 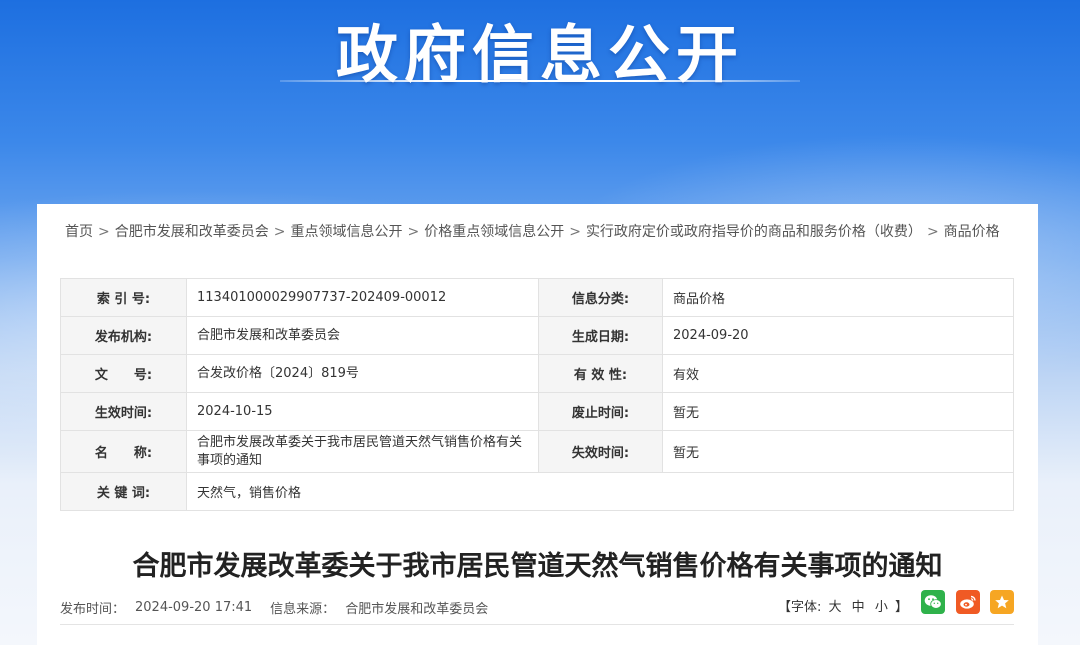 What do you see at coordinates (838, 373) in the screenshot?
I see `validity-value: 有效` at bounding box center [838, 373].